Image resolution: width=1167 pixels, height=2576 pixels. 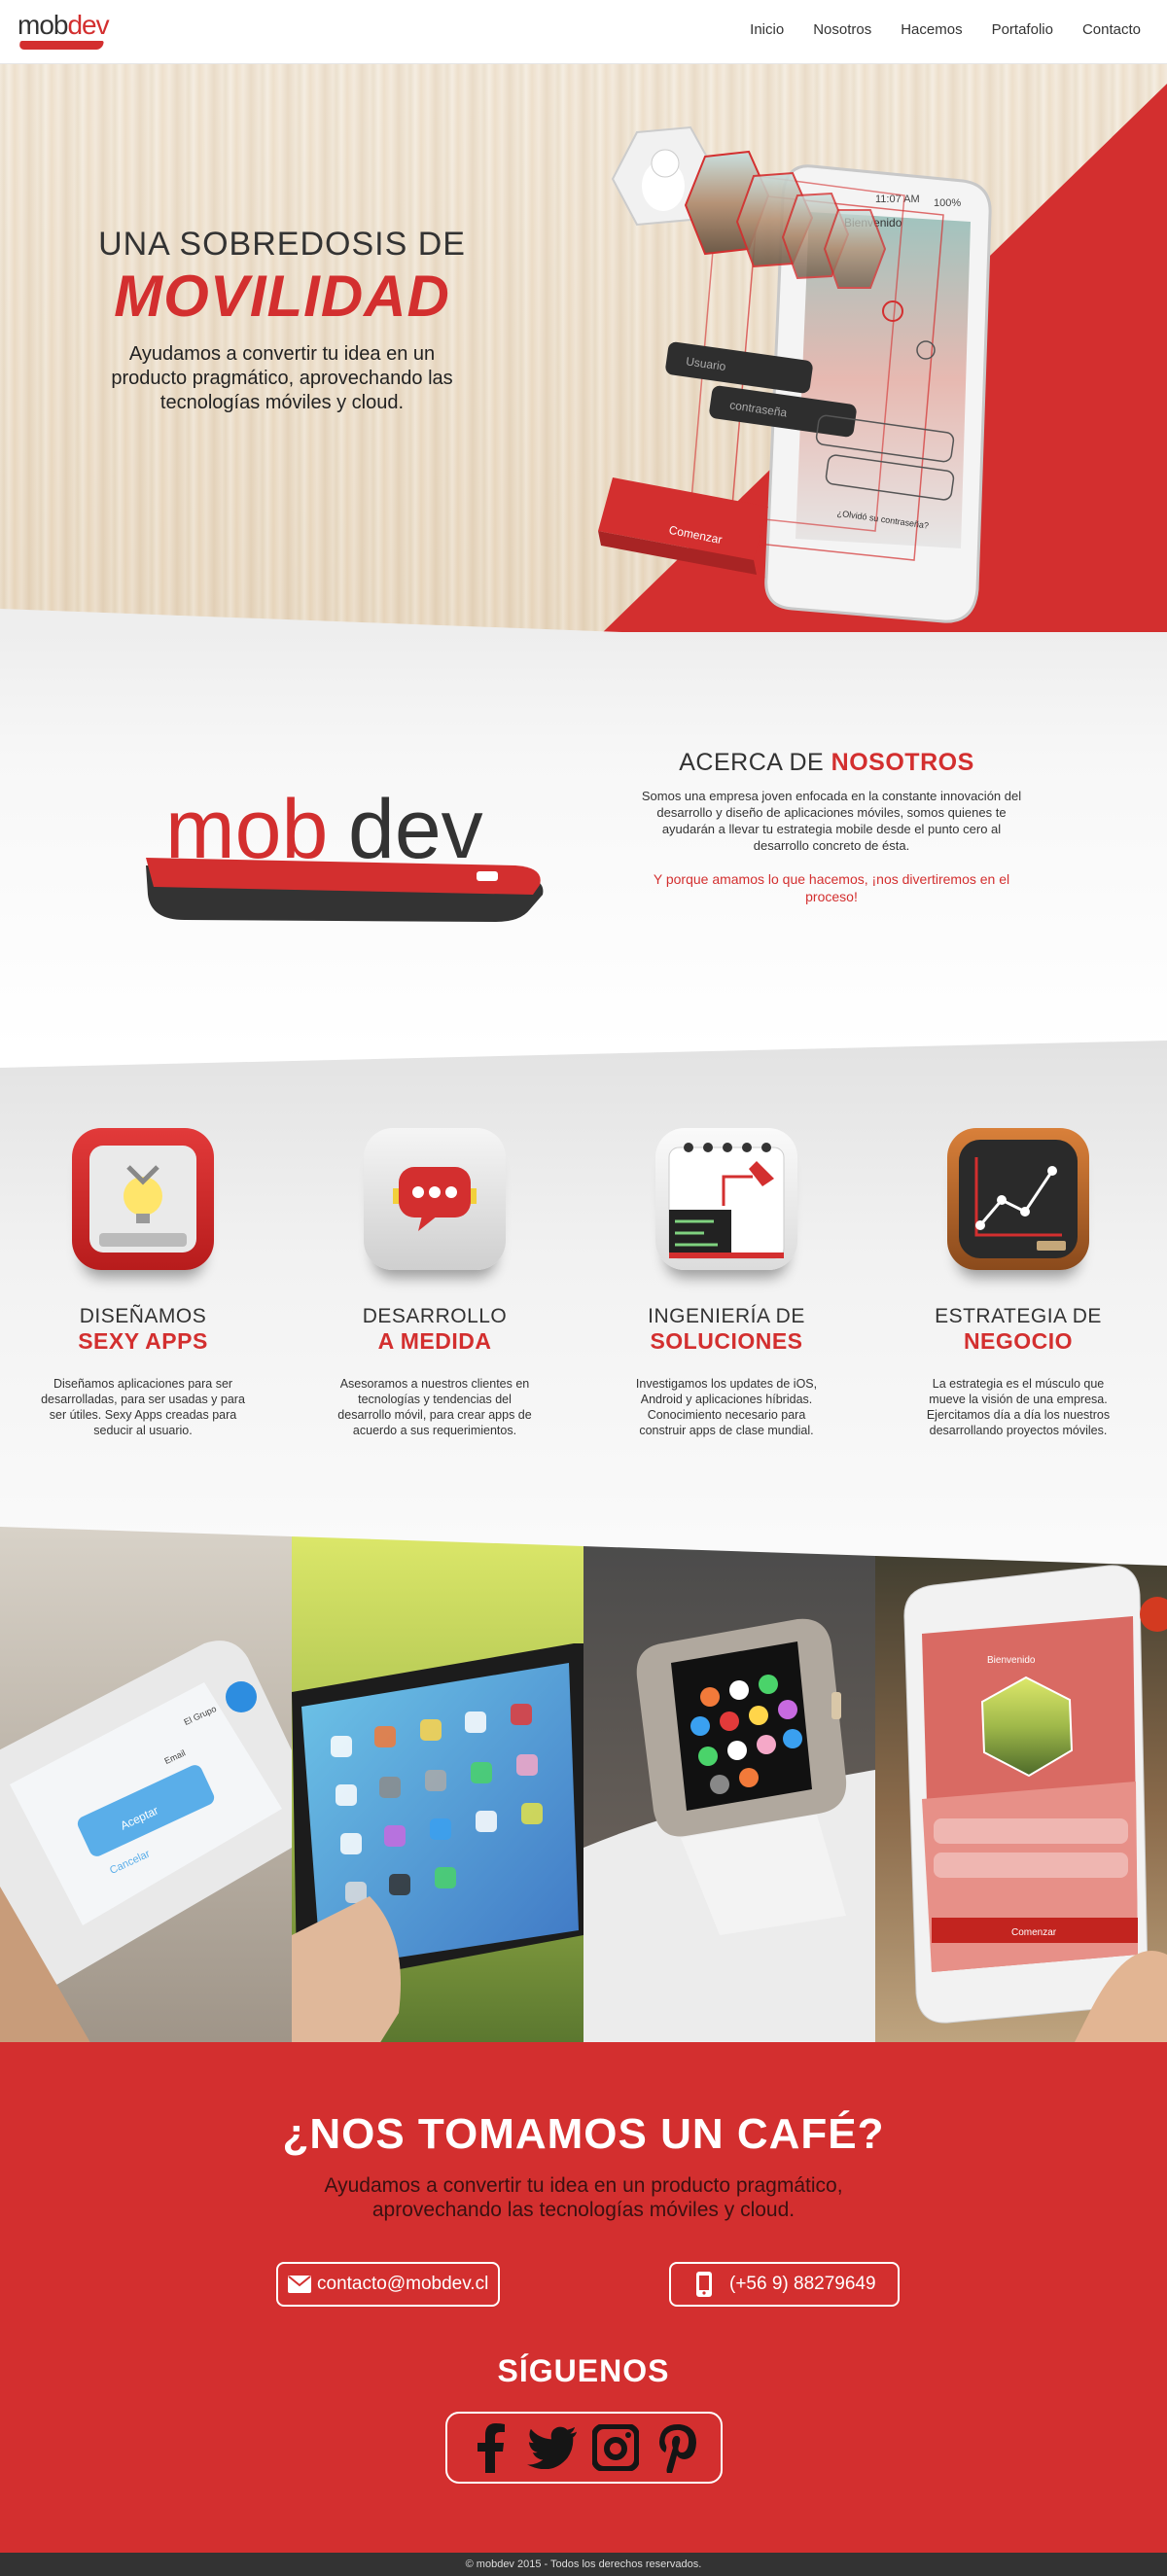 I want to click on status-battery: 100%, so click(x=947, y=203).